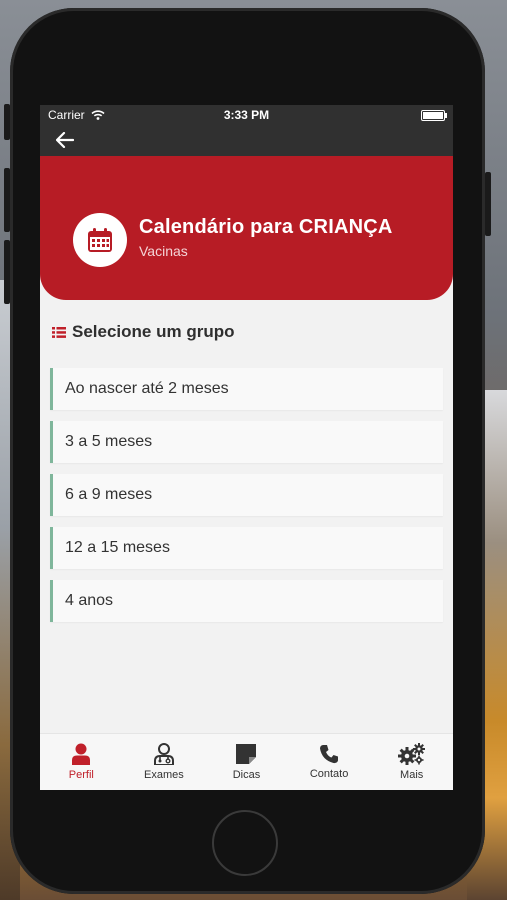 The width and height of the screenshot is (507, 900). Describe the element at coordinates (153, 331) in the screenshot. I see `section-label: Selecione um grupo` at that location.